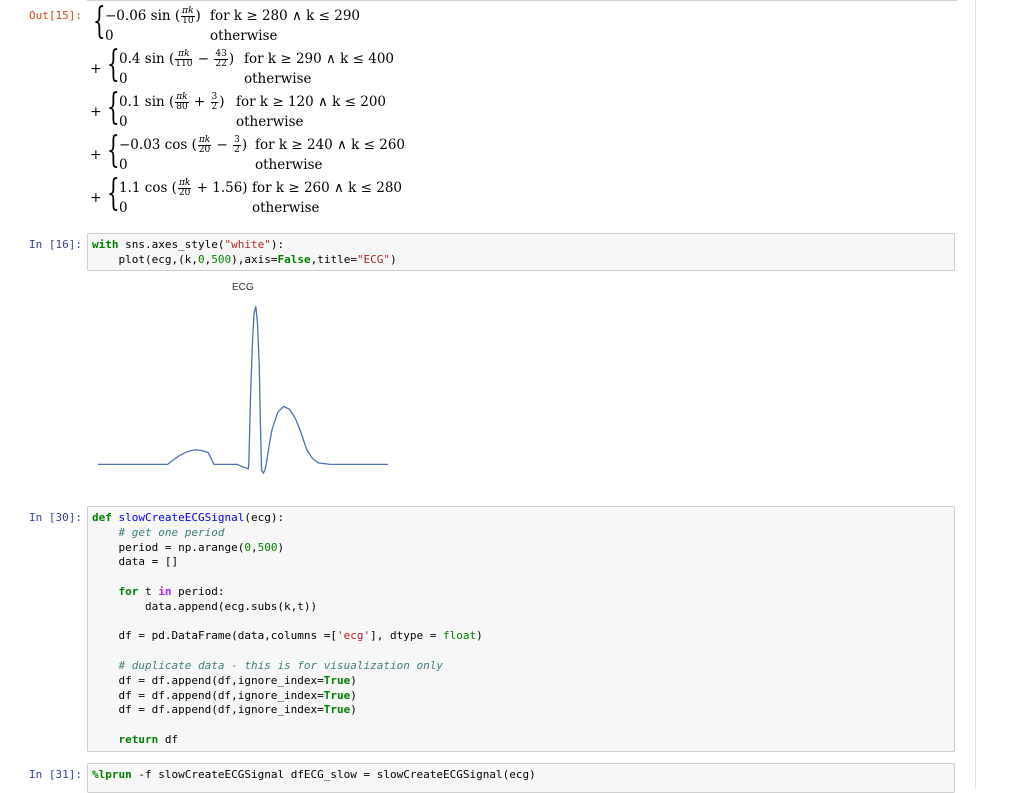  Describe the element at coordinates (330, 145) in the screenshot. I see `piece-condition: for k ≥ 240 ∧ k ≤ 260` at that location.